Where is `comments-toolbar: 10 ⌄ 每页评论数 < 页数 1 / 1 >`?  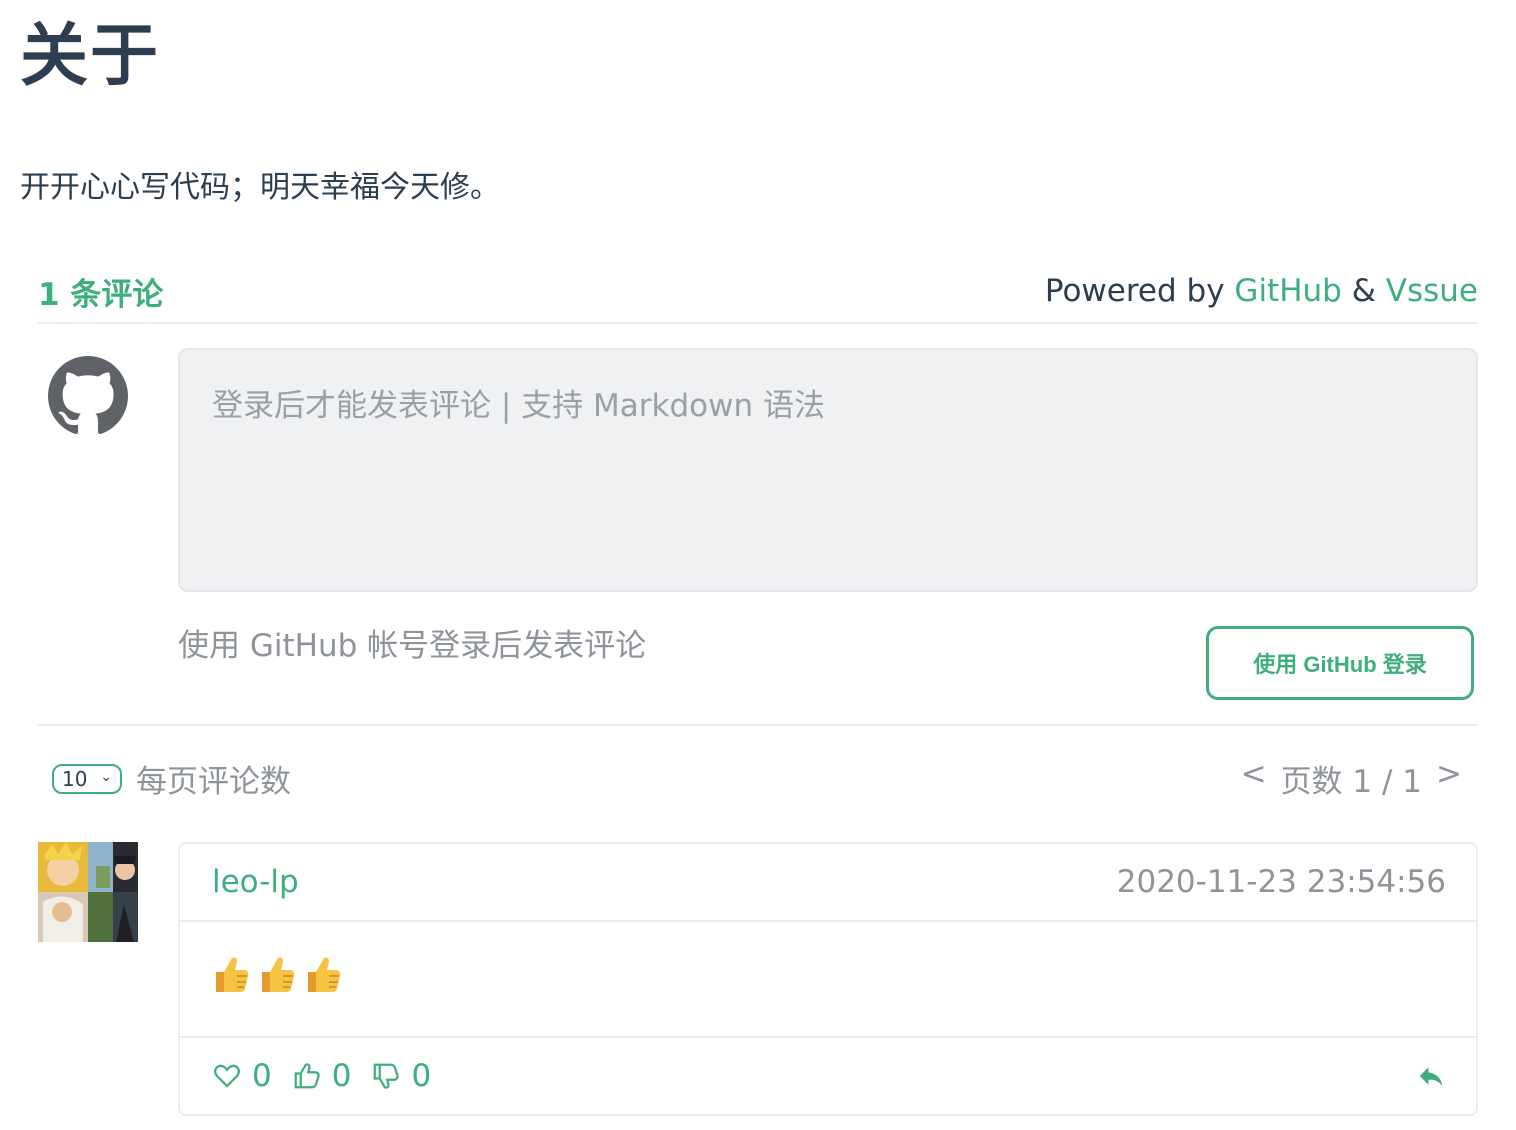
comments-toolbar: 10 ⌄ 每页评论数 < 页数 1 / 1 > is located at coordinates (758, 779).